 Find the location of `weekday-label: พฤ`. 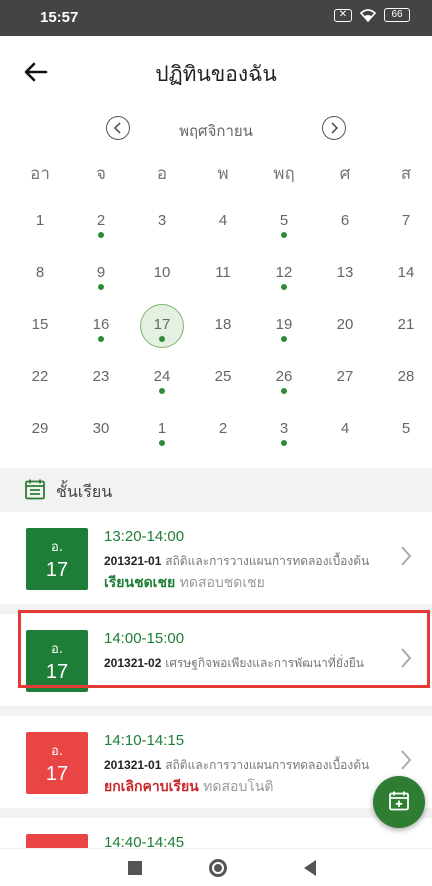

weekday-label: พฤ is located at coordinates (284, 174).